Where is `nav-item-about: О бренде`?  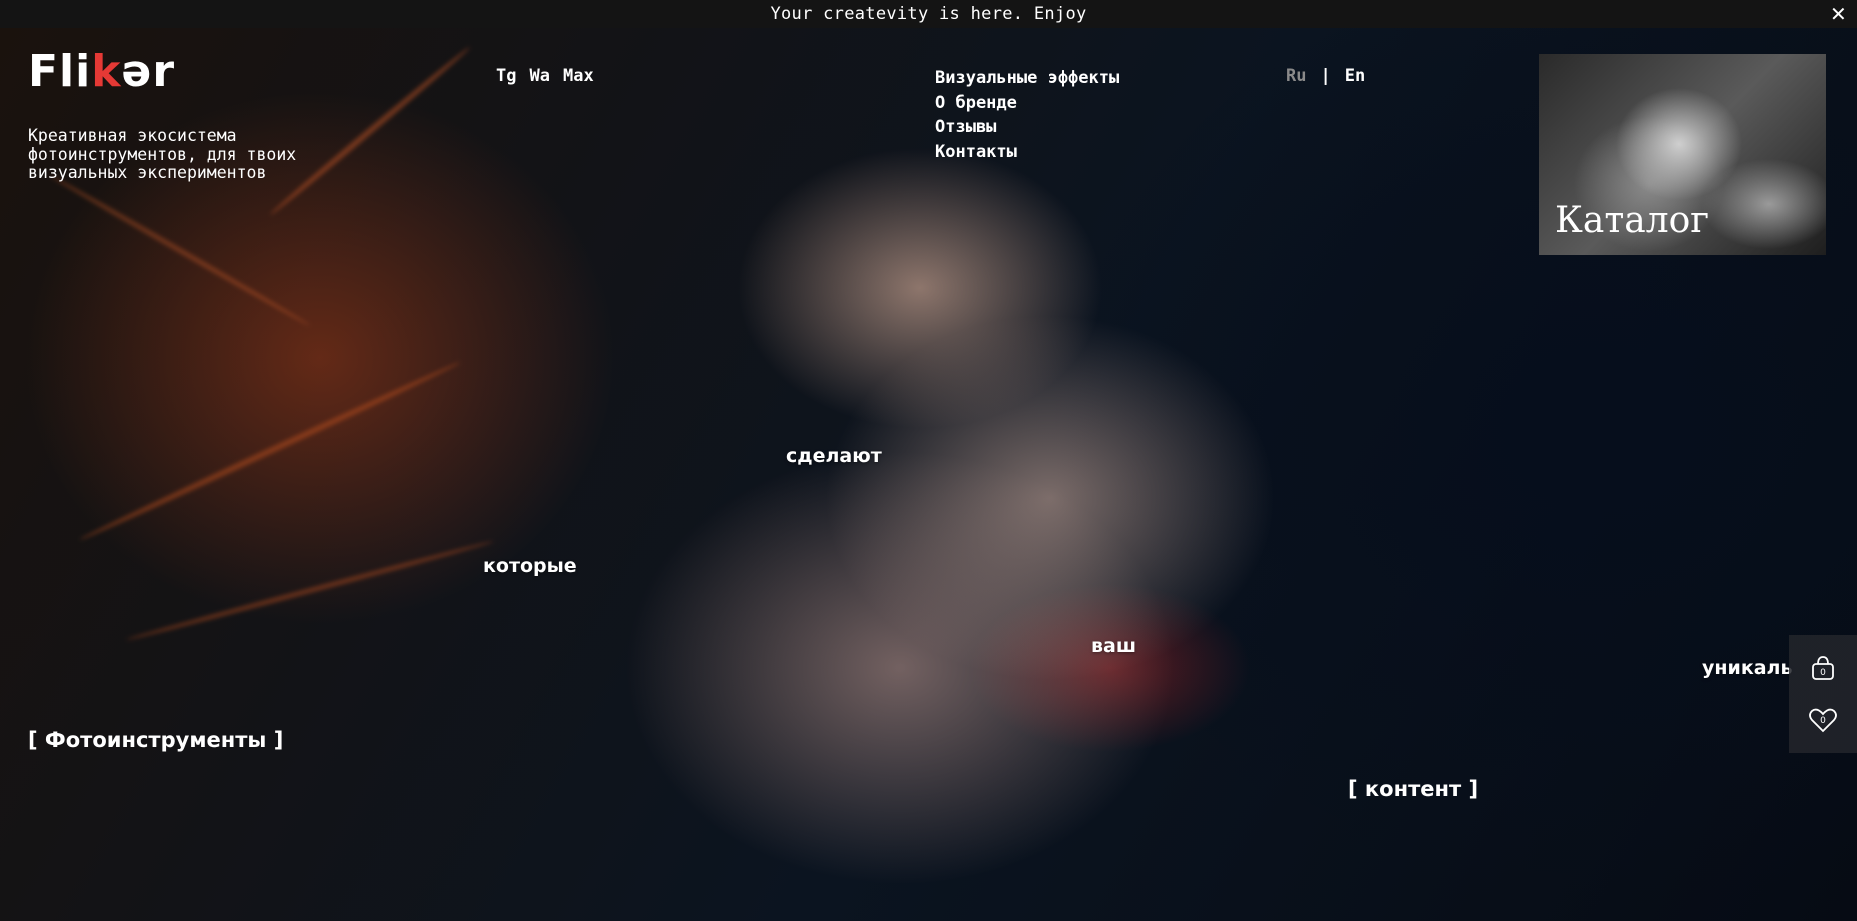 nav-item-about: О бренде is located at coordinates (1027, 103).